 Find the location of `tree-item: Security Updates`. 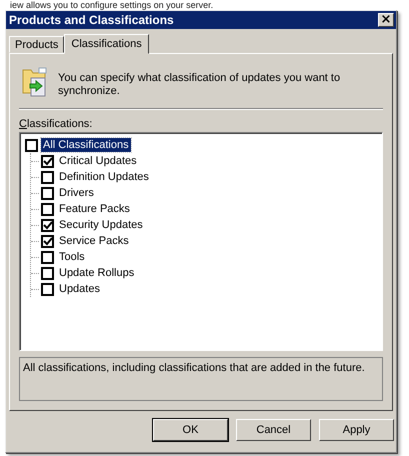

tree-item: Security Updates is located at coordinates (101, 225).